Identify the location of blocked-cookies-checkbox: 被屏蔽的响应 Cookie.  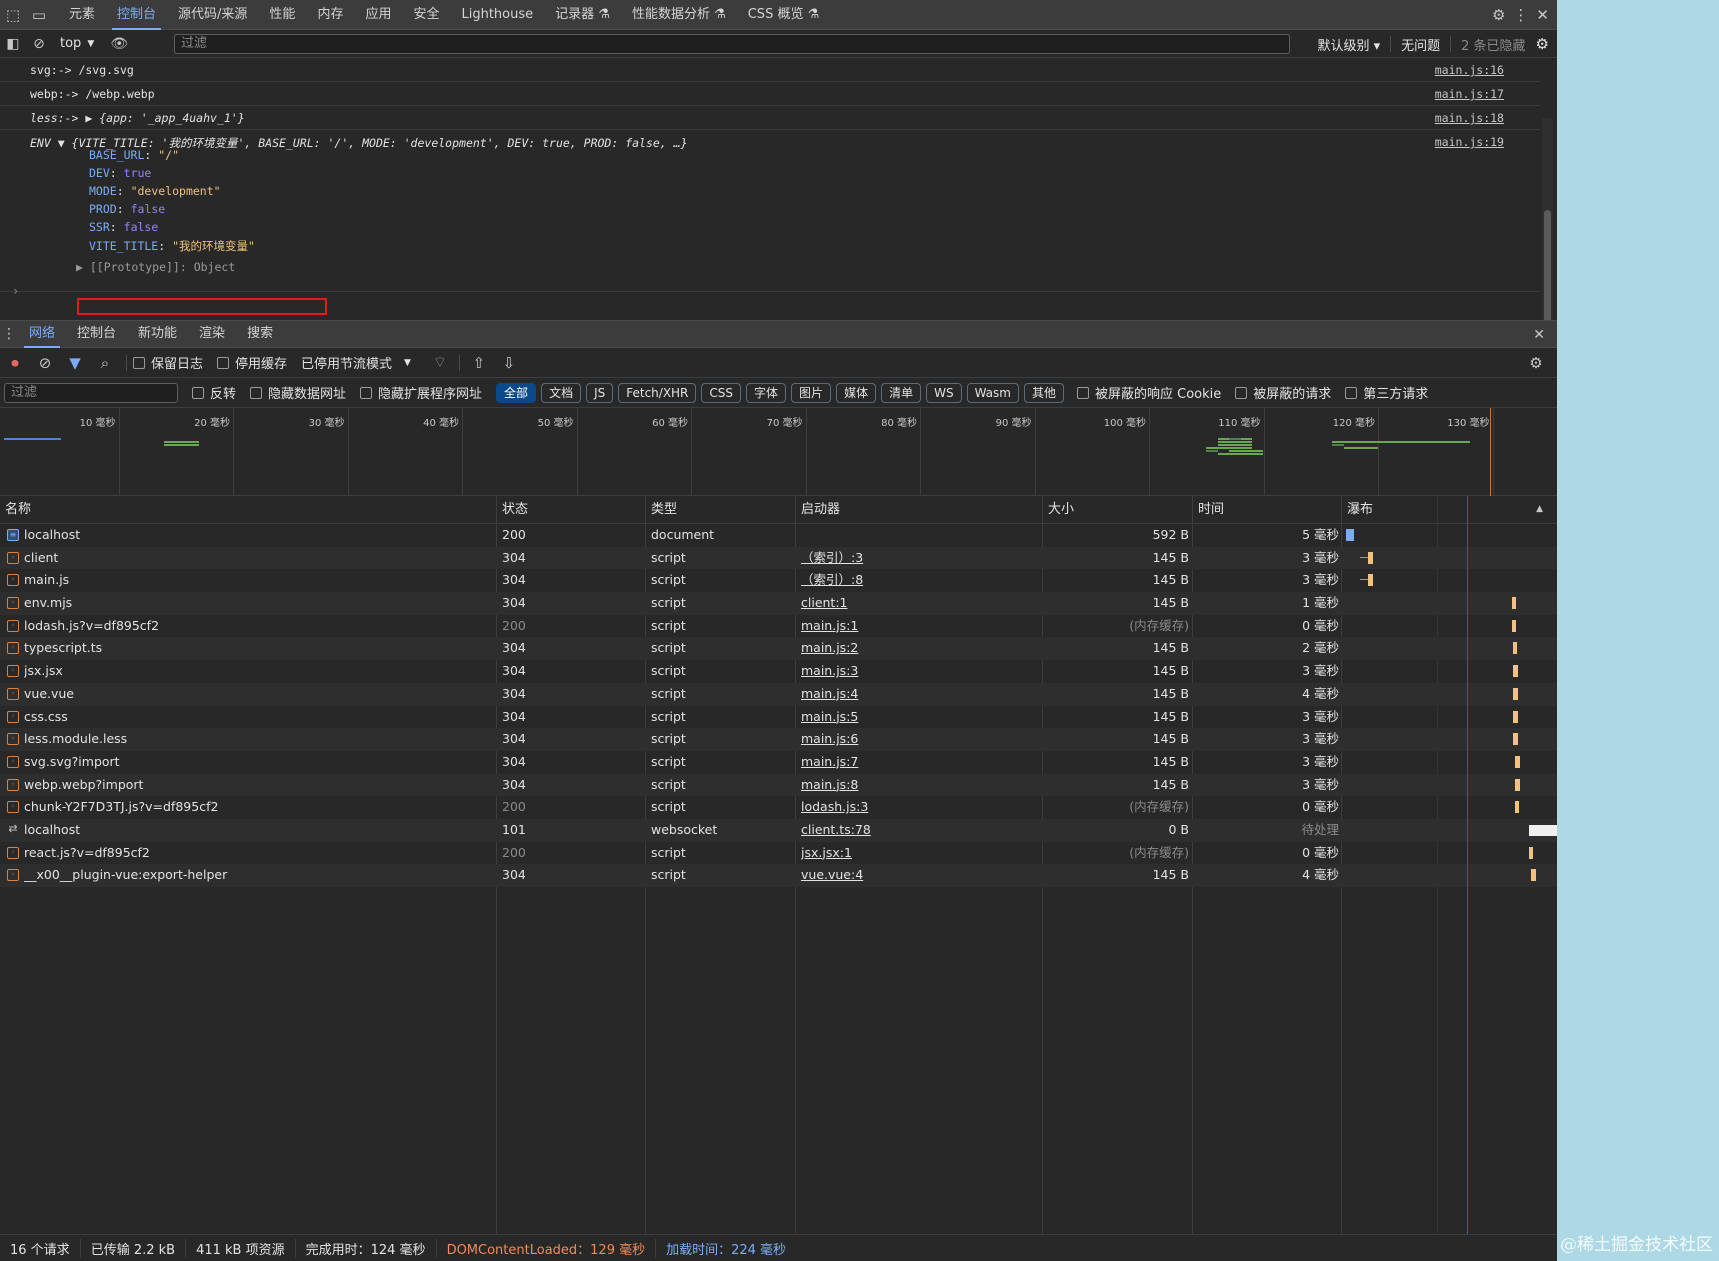
(1149, 392).